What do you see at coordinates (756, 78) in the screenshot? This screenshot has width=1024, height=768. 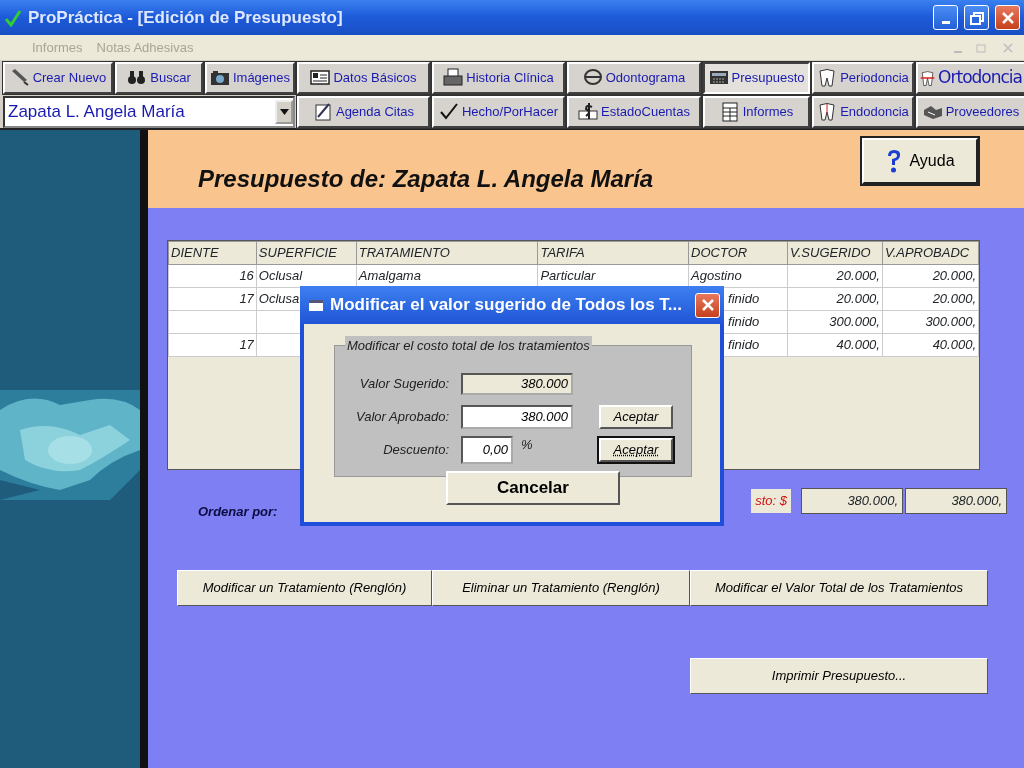 I see `toolbar-button: Presupuesto` at bounding box center [756, 78].